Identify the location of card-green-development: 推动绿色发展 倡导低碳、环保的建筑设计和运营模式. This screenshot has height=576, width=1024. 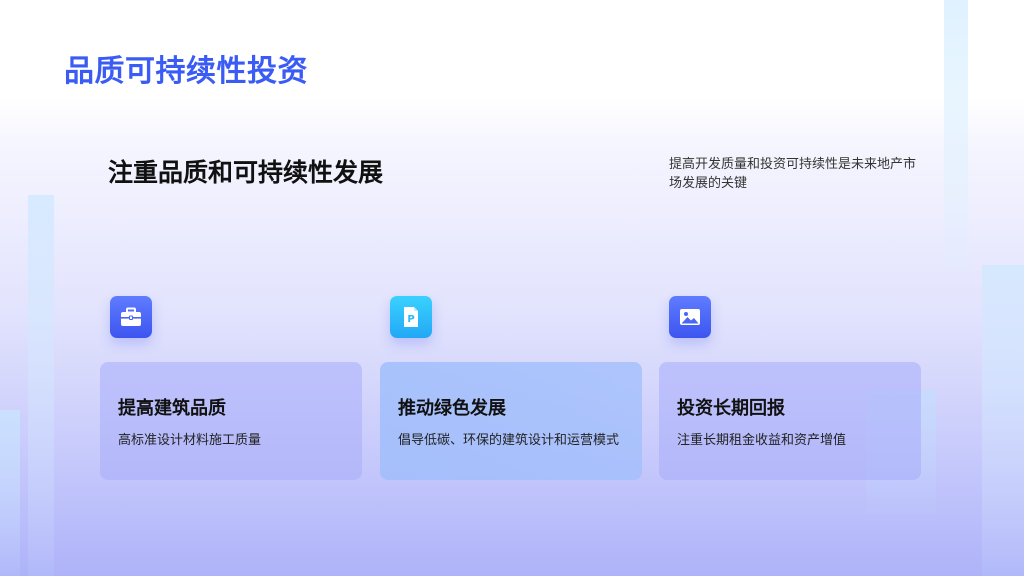
(511, 421).